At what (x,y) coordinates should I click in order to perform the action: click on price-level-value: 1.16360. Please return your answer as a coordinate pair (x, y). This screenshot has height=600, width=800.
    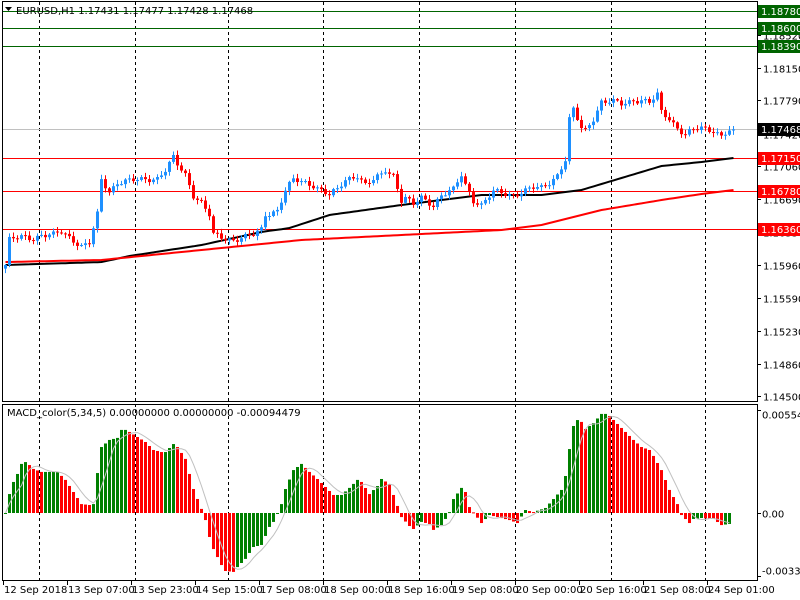
    Looking at the image, I should click on (780, 230).